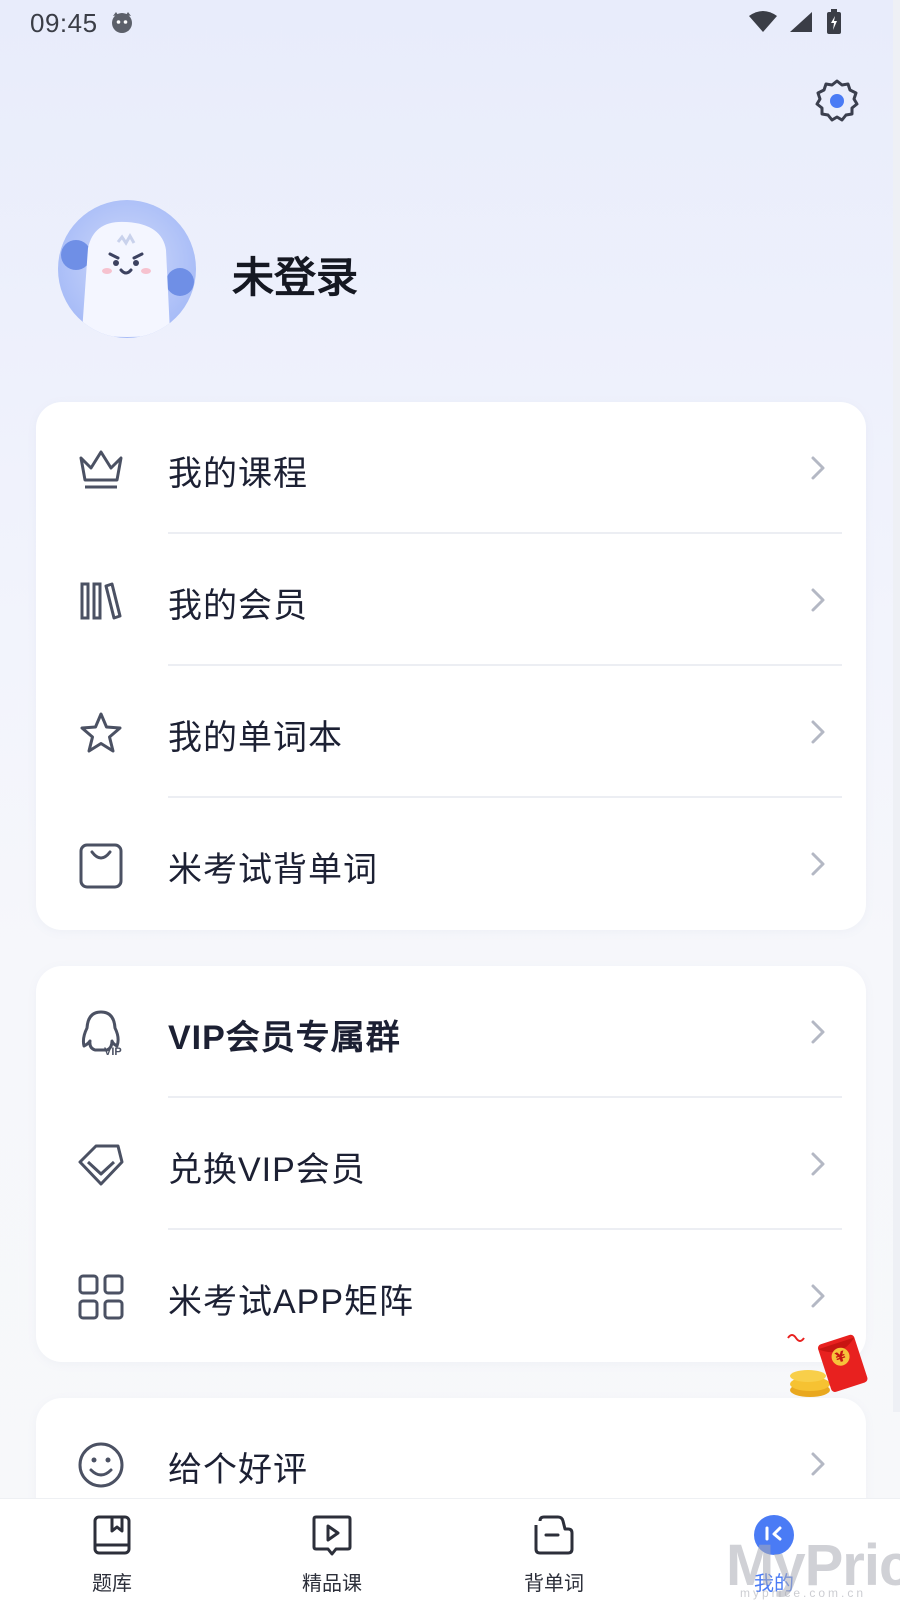 Image resolution: width=900 pixels, height=1601 pixels. Describe the element at coordinates (451, 732) in the screenshot. I see `menu-item-my-wordbook: 我的单词本` at that location.